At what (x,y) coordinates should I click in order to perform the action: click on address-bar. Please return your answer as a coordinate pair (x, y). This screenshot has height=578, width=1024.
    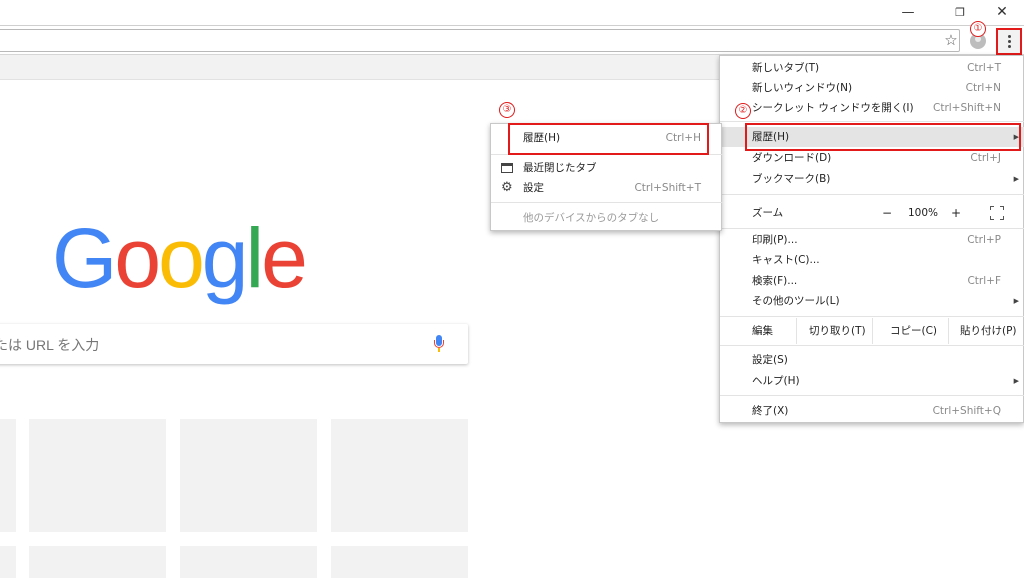
    Looking at the image, I should click on (480, 40).